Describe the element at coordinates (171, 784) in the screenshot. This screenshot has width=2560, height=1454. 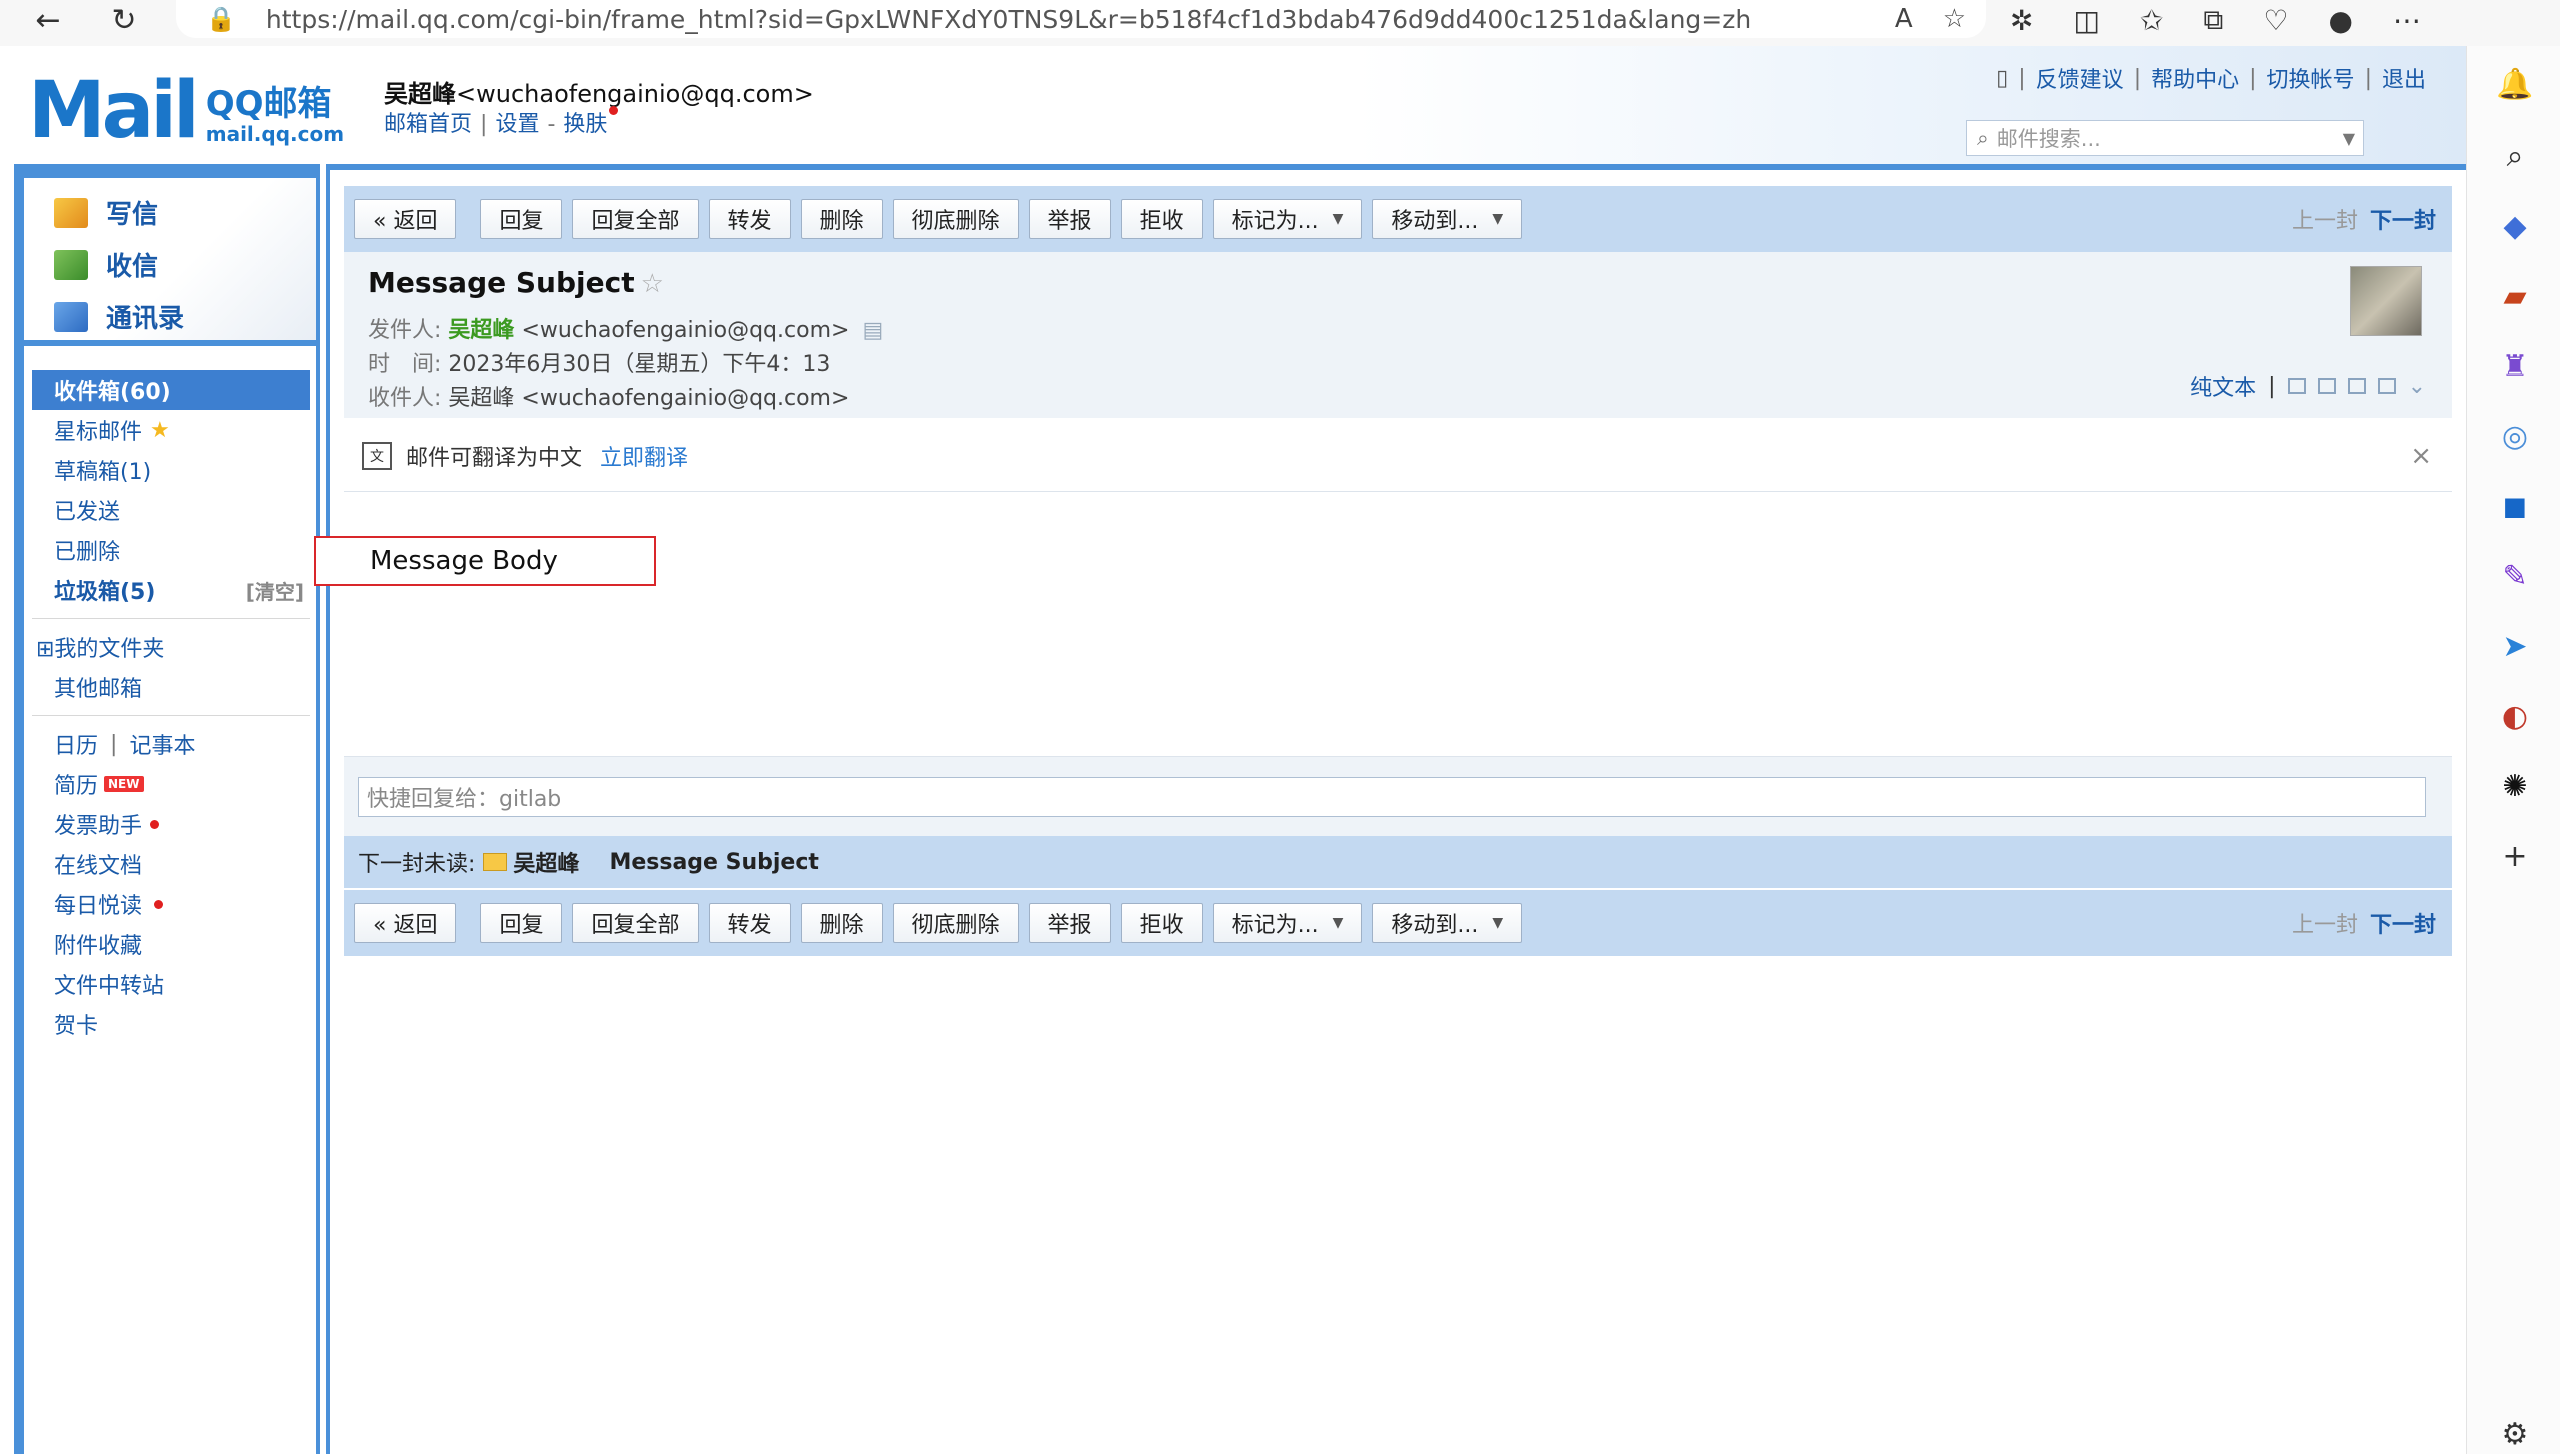
I see `resume-link: 简历 NEW` at that location.